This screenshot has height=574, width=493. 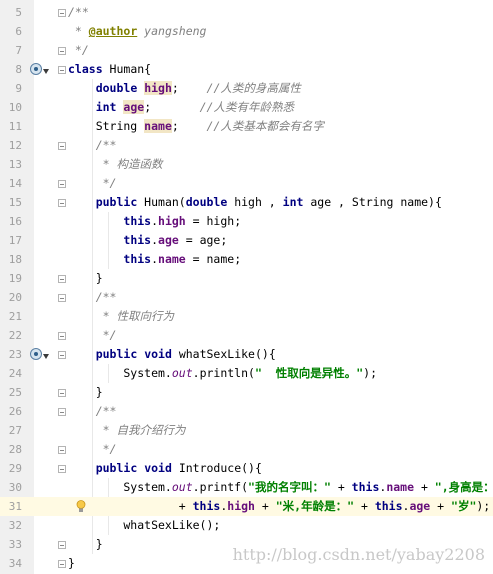 What do you see at coordinates (18, 12) in the screenshot?
I see `line-number: 5` at bounding box center [18, 12].